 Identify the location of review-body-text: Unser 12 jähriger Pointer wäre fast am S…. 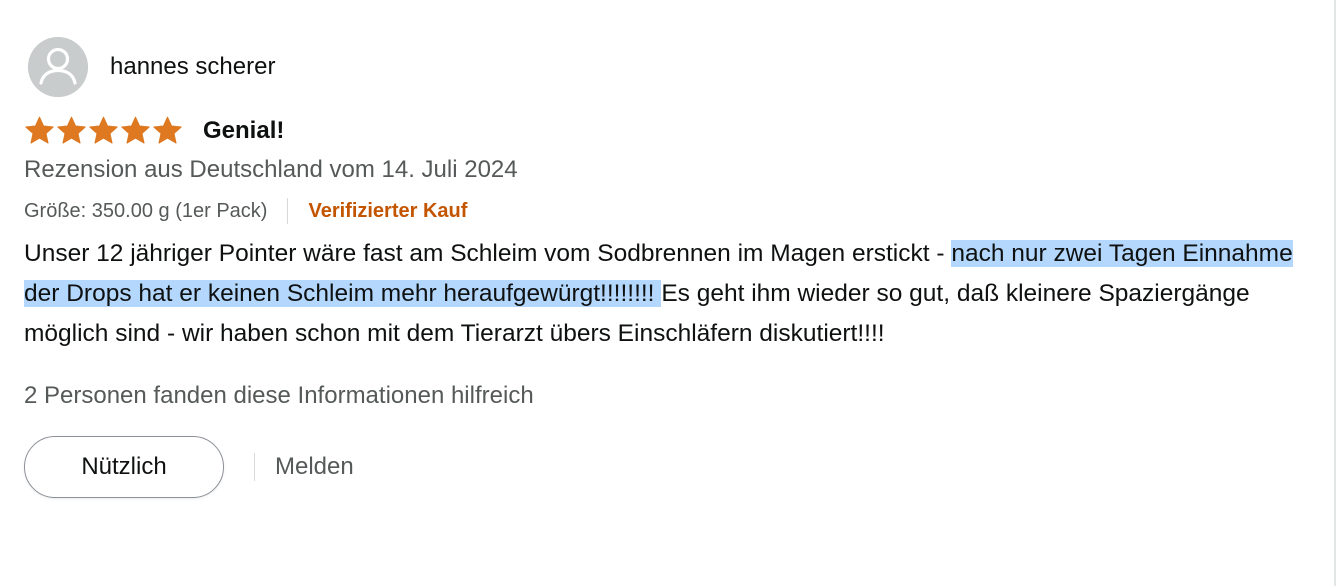
(488, 253).